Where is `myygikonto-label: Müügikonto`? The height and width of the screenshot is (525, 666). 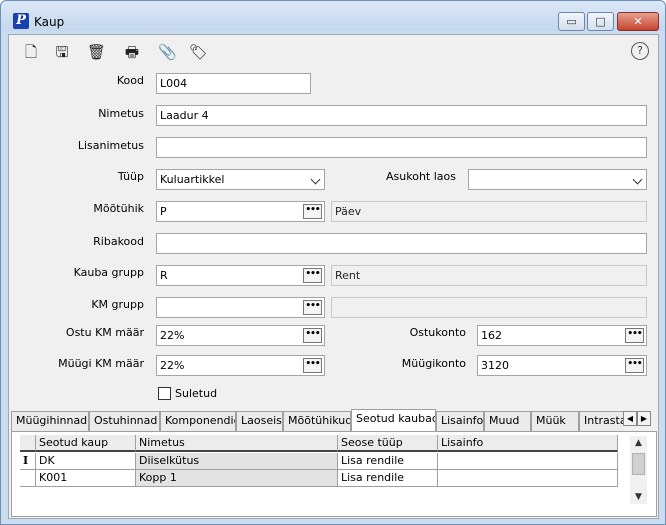 myygikonto-label: Müügikonto is located at coordinates (433, 363).